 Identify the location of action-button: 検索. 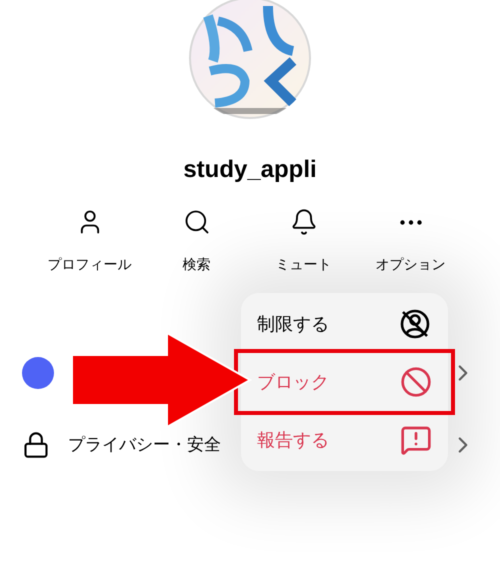
(196, 241).